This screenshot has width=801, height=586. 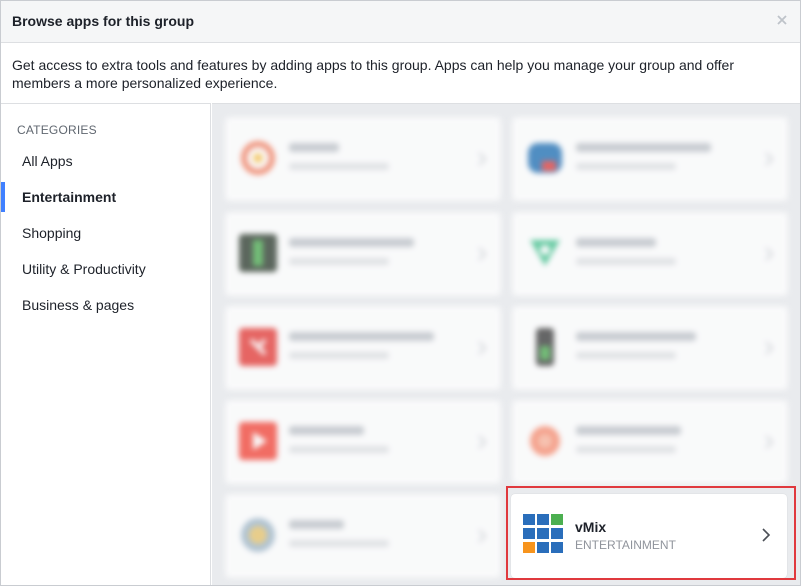 I want to click on sidebar-item-shopping: Shopping, so click(x=105, y=233).